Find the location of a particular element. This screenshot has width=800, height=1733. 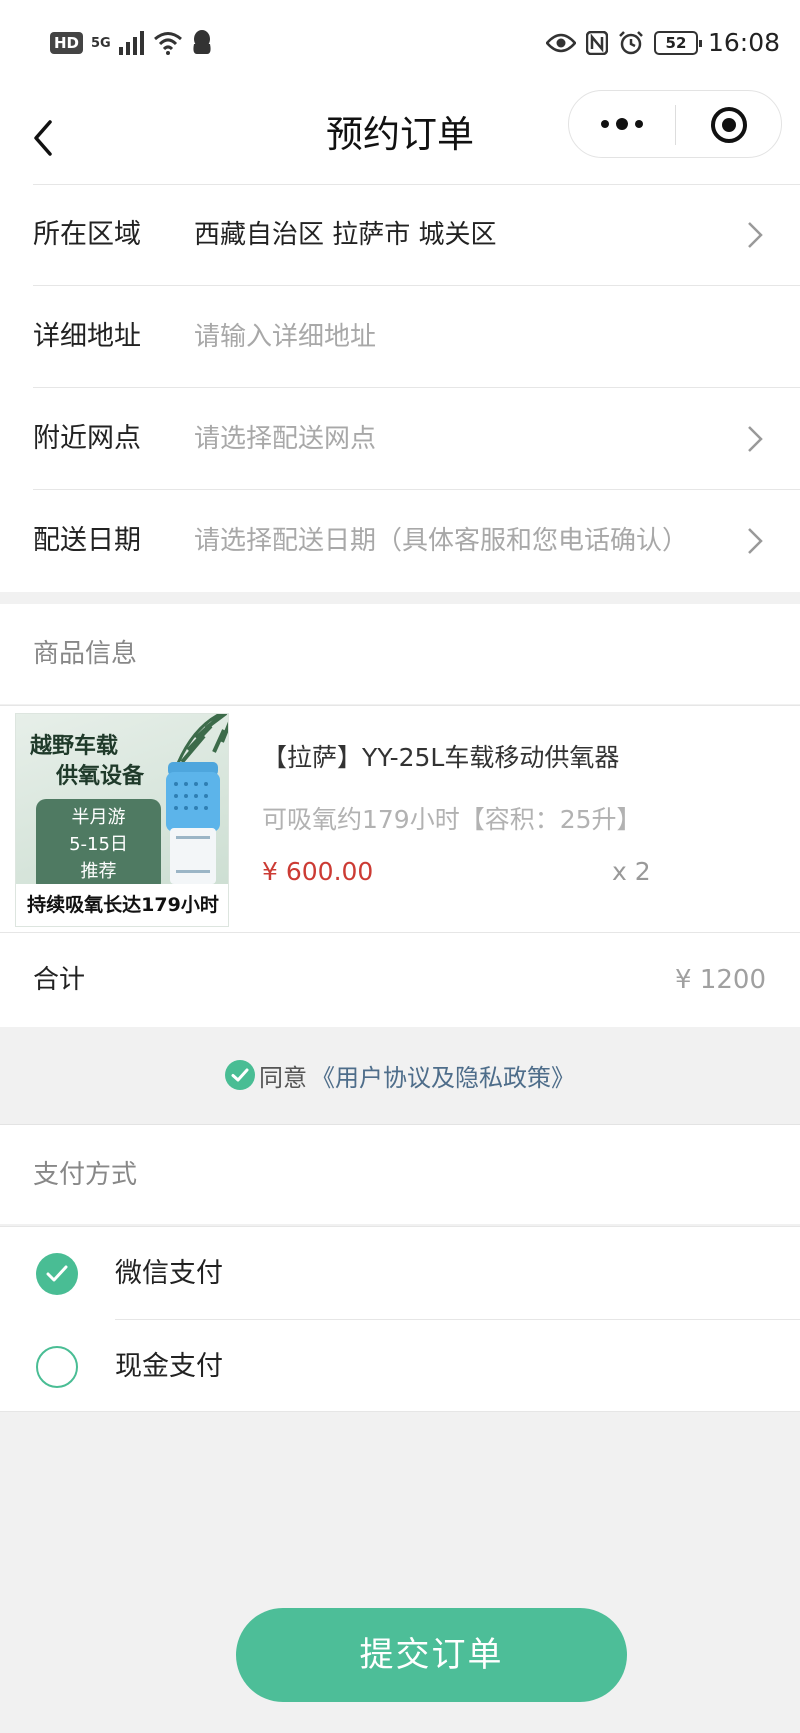

product-name: 【拉萨】YY-25L车载移动供氧器 is located at coordinates (441, 757).